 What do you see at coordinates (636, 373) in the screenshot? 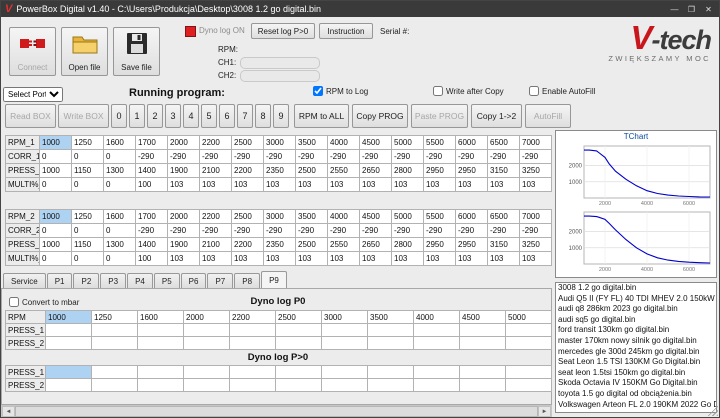
I see `file-item: seat leon 1.5tsi 150km go digital.bin` at bounding box center [636, 373].